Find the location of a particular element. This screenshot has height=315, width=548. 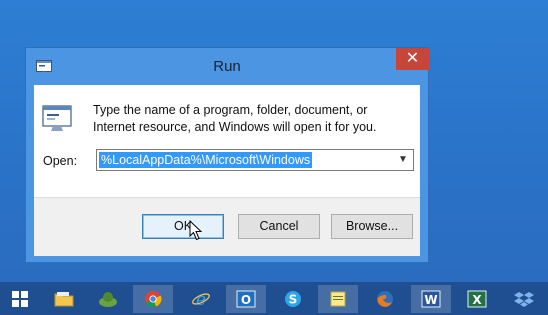

cancel-button: Cancel is located at coordinates (279, 226).